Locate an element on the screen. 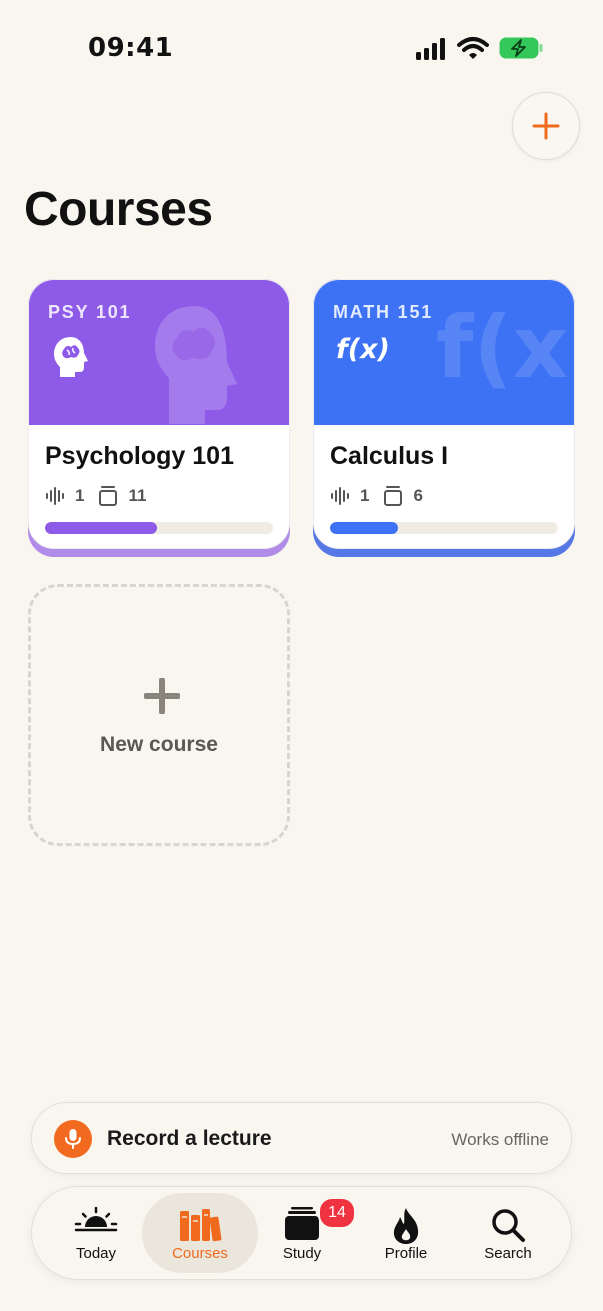 Image resolution: width=603 pixels, height=1311 pixels. tab-label: Profile is located at coordinates (406, 1253).